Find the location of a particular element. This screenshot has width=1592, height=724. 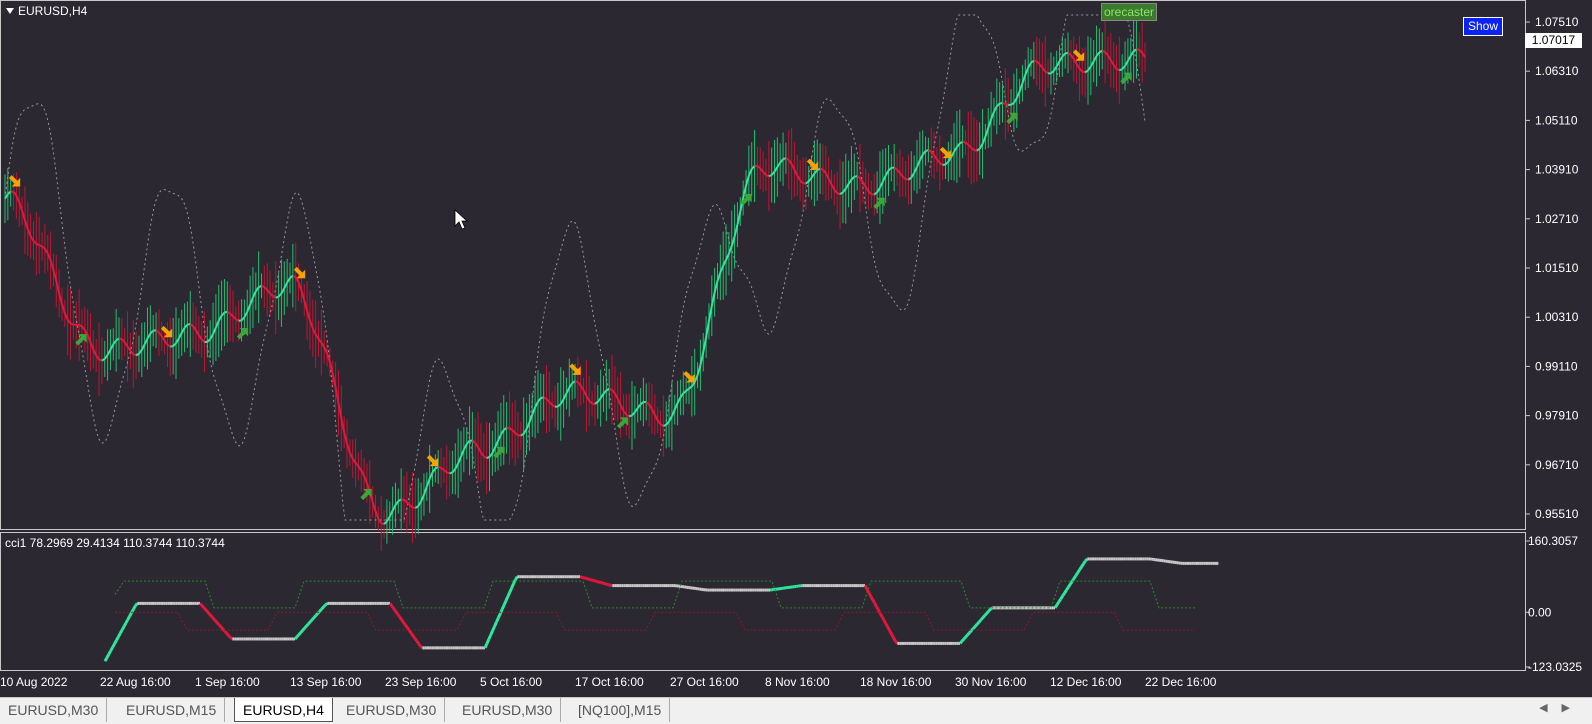

price-label: 1.02710 is located at coordinates (1557, 219).